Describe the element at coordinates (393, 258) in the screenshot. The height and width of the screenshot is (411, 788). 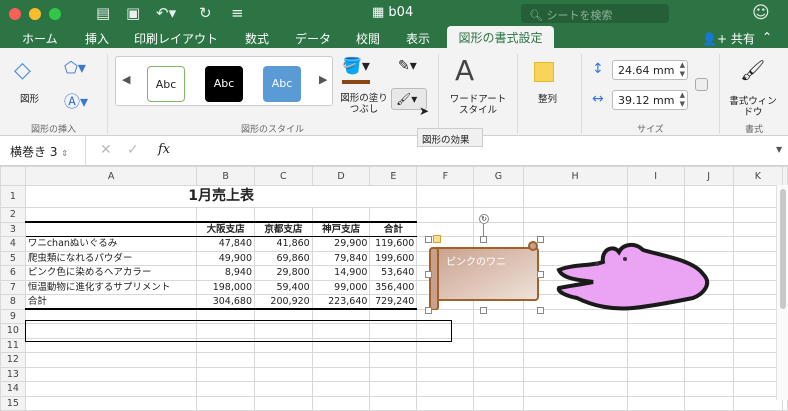
I see `cell: 199,600` at that location.